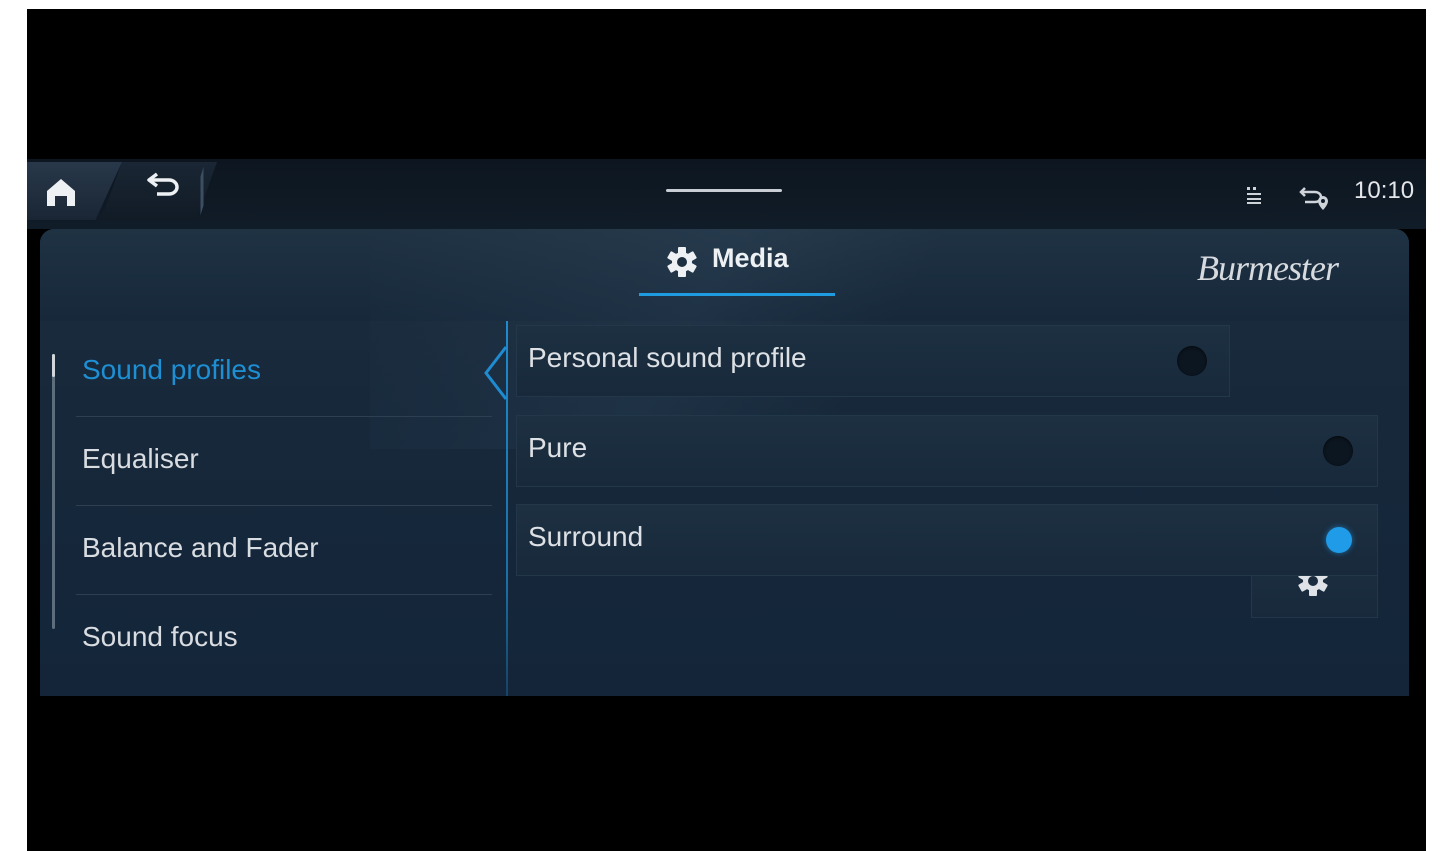  Describe the element at coordinates (667, 357) in the screenshot. I see `option-label: Personal sound profile` at that location.